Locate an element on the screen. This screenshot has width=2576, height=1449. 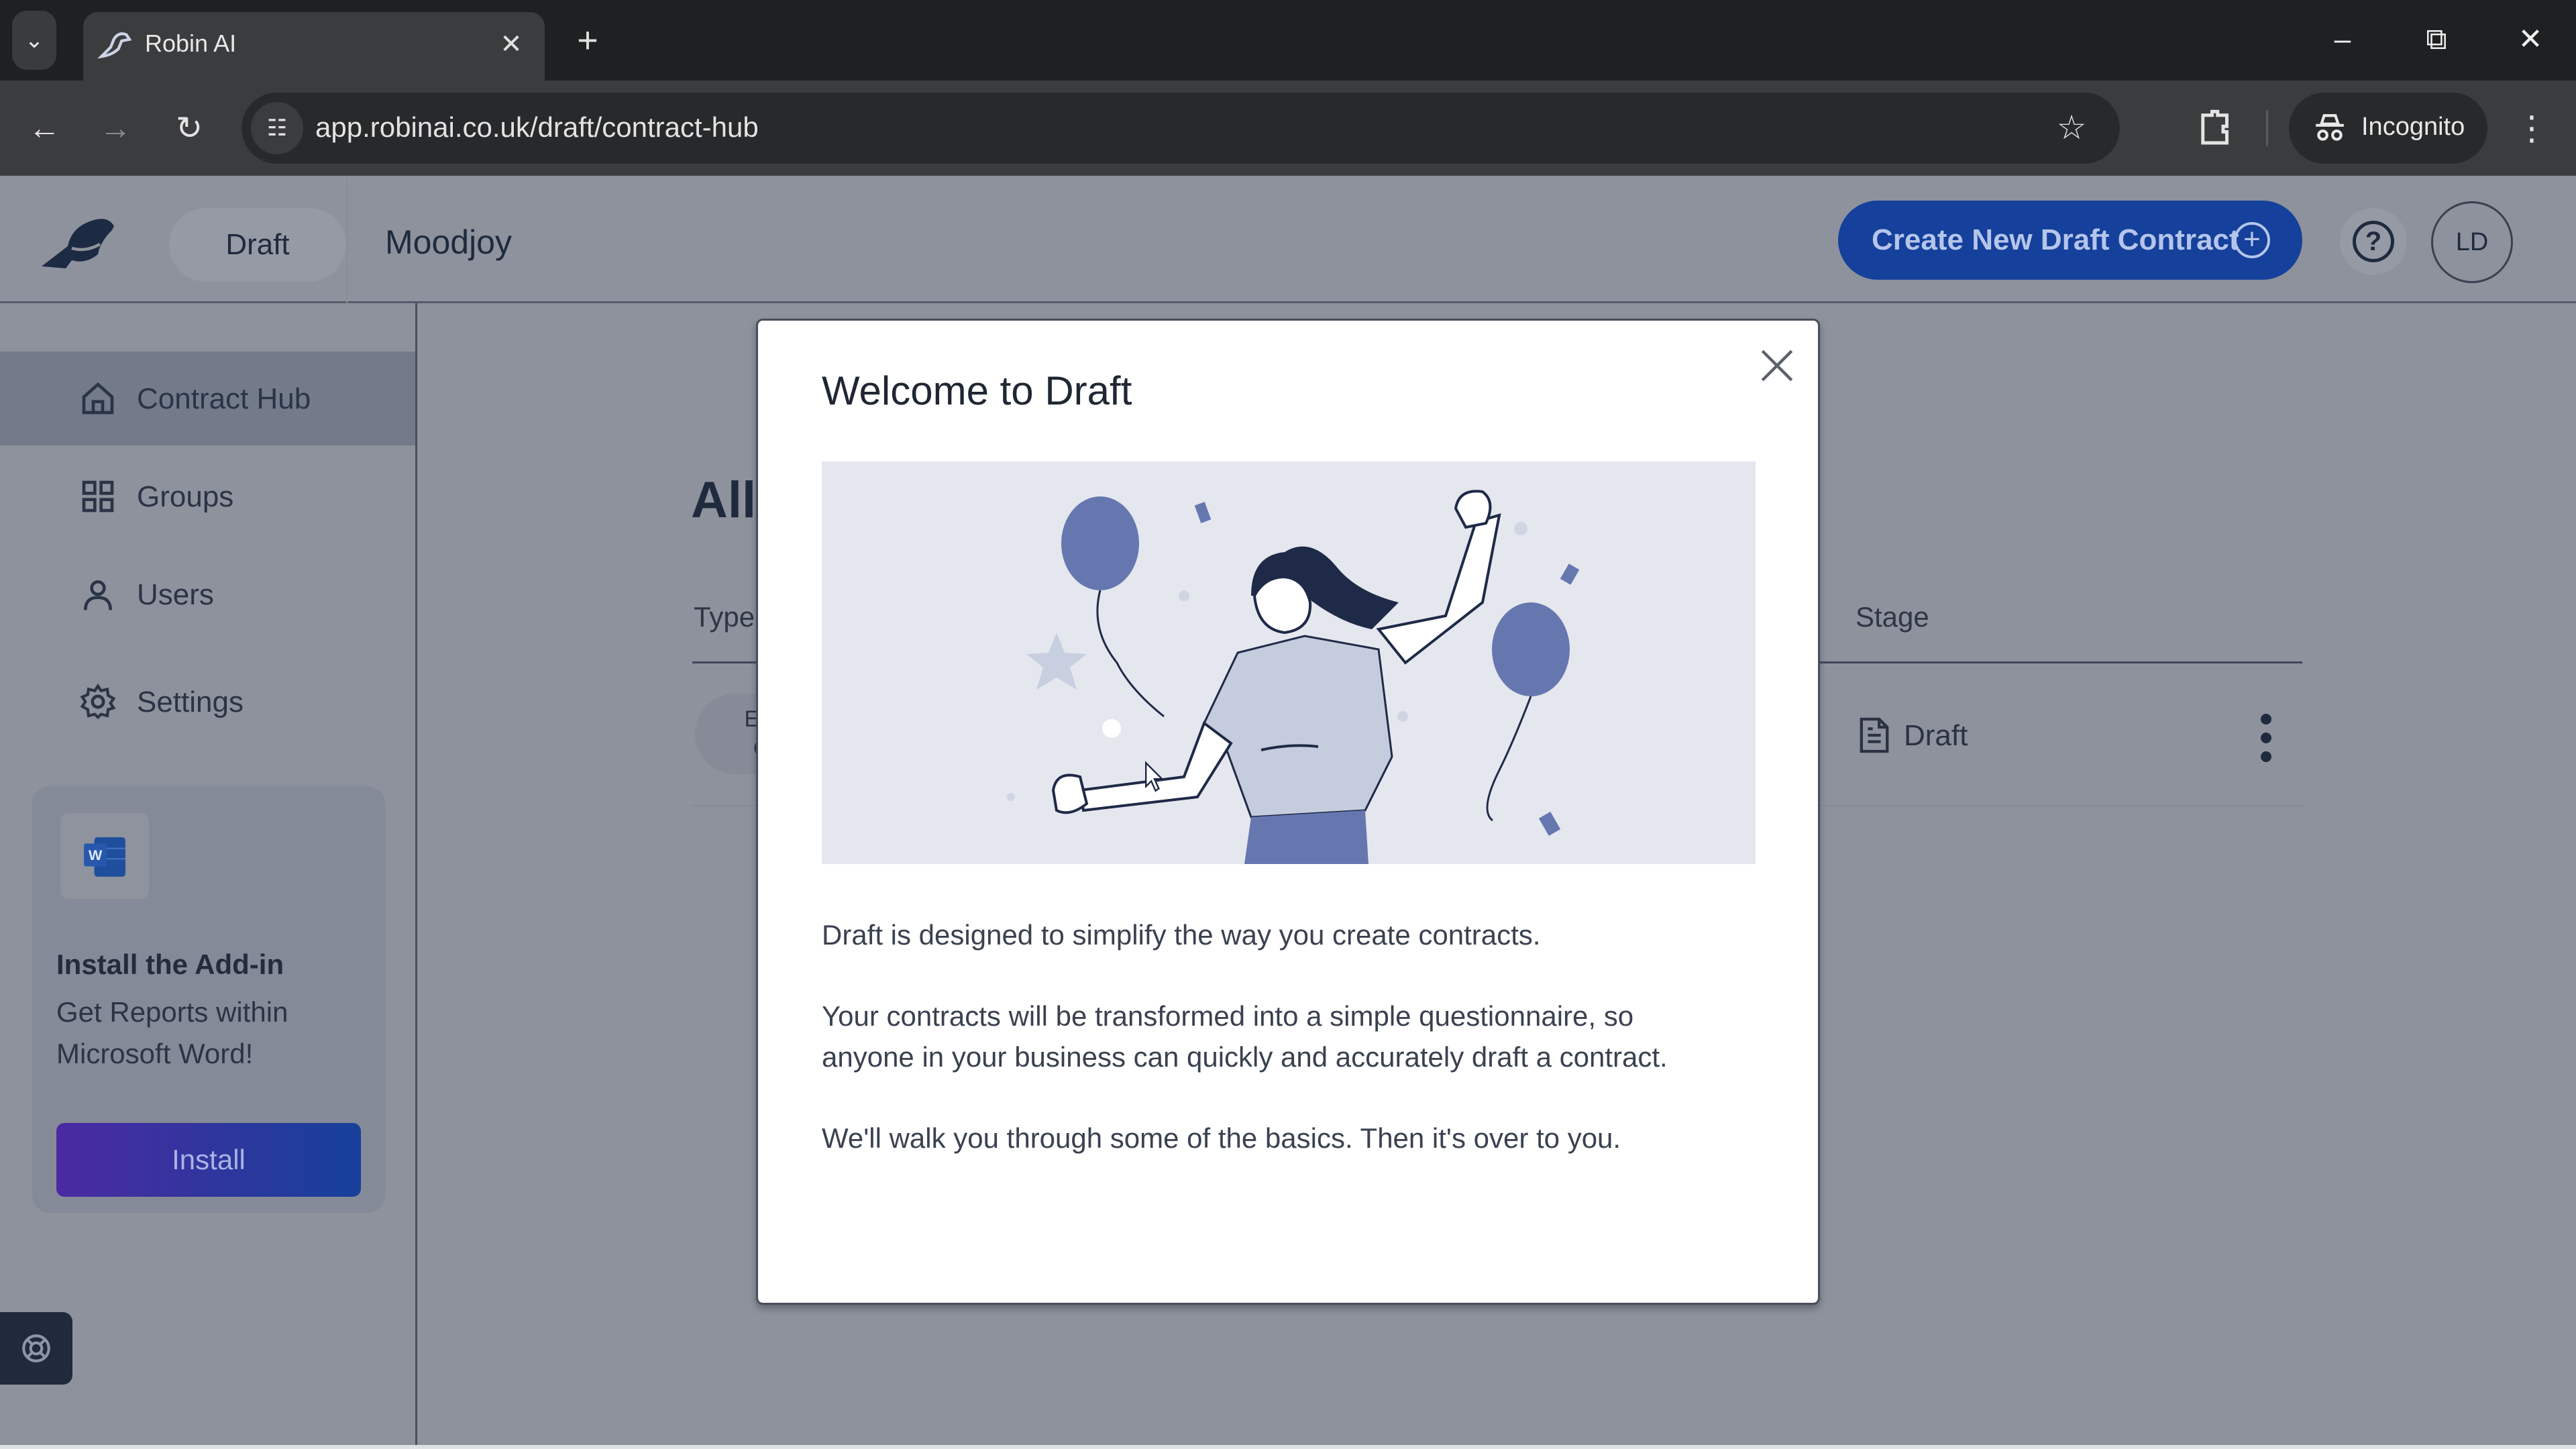
url-text: app.robinai.co.uk/draft/contract-hub is located at coordinates (537, 127).